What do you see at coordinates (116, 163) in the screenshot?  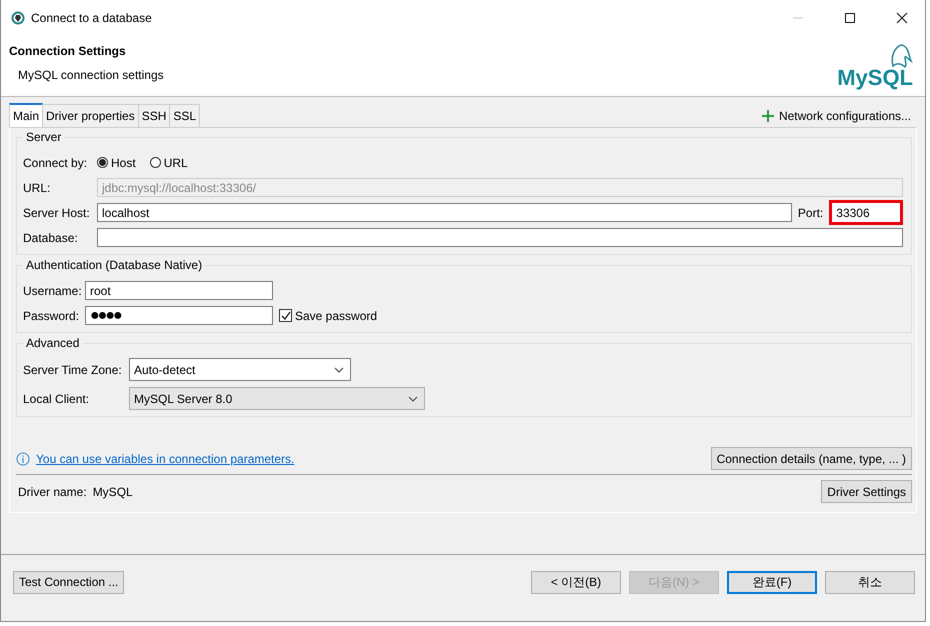 I see `radio-button: Host` at bounding box center [116, 163].